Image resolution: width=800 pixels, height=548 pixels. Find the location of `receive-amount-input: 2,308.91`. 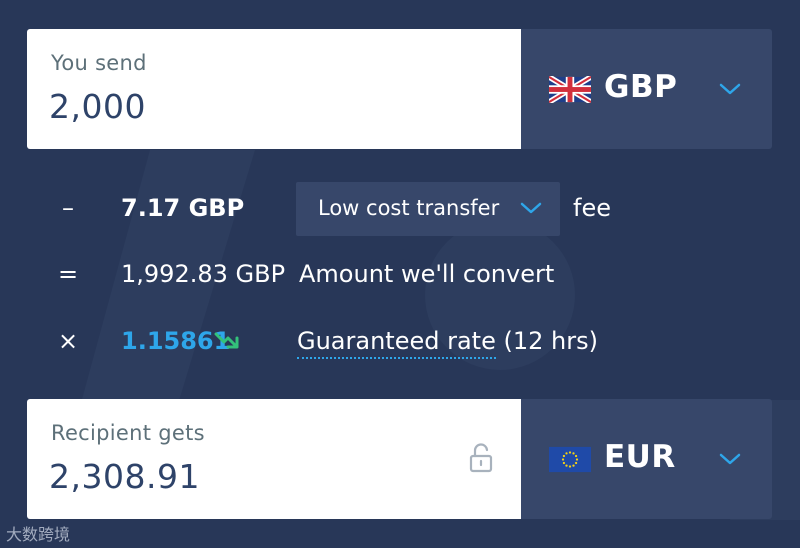

receive-amount-input: 2,308.91 is located at coordinates (124, 476).